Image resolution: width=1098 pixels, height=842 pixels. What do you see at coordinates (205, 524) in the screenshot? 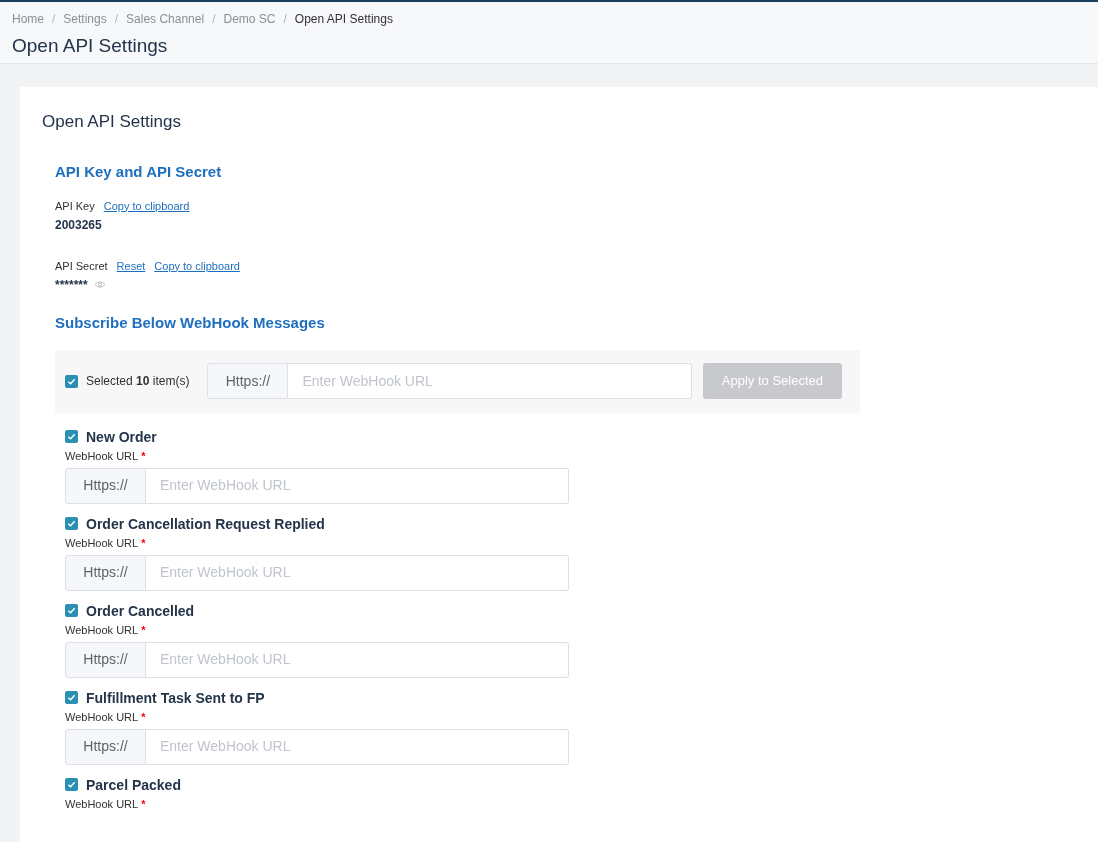
I see `webhook-title: Order Cancellation Request Replied` at bounding box center [205, 524].